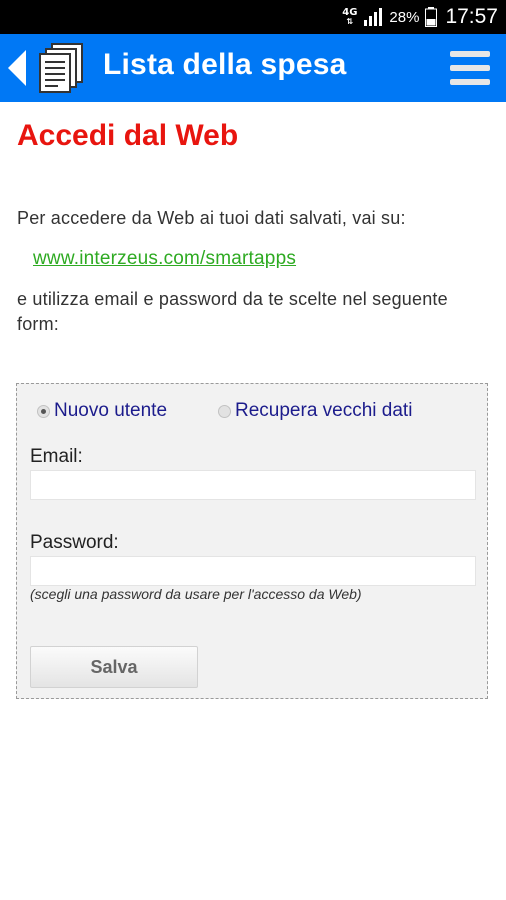 The image size is (506, 900). I want to click on battery-percentage: 28%, so click(404, 17).